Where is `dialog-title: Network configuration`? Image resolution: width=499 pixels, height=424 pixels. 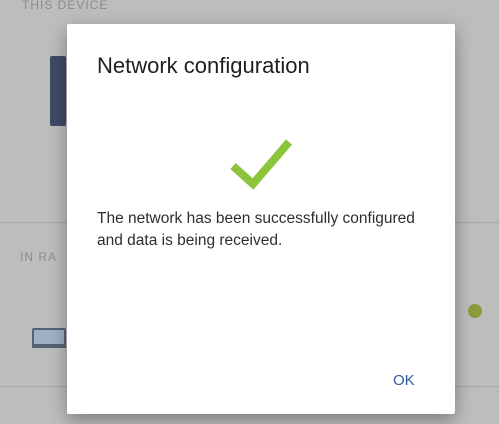
dialog-title: Network configuration is located at coordinates (203, 65).